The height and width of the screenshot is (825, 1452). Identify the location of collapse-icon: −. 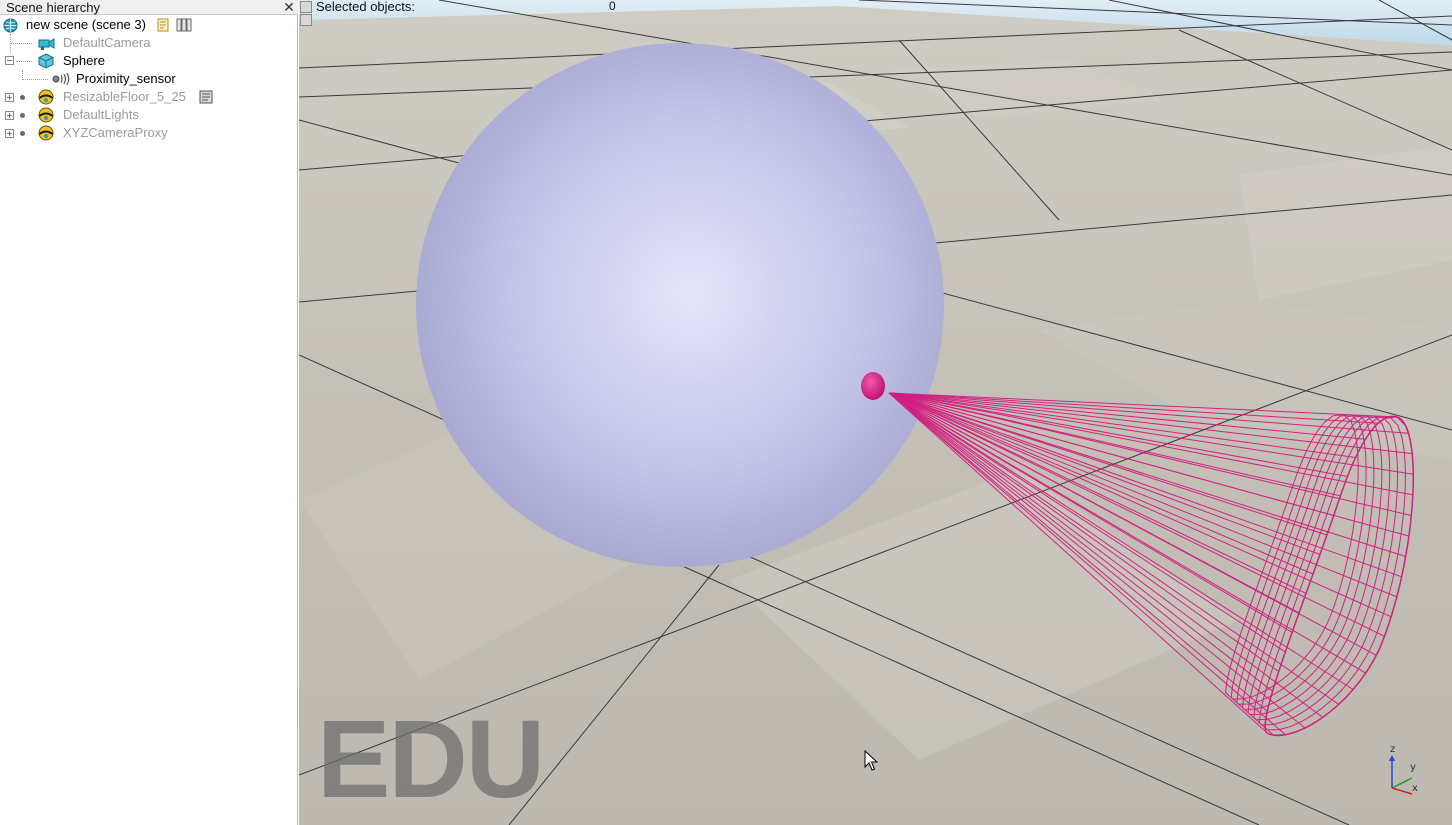
(9, 60).